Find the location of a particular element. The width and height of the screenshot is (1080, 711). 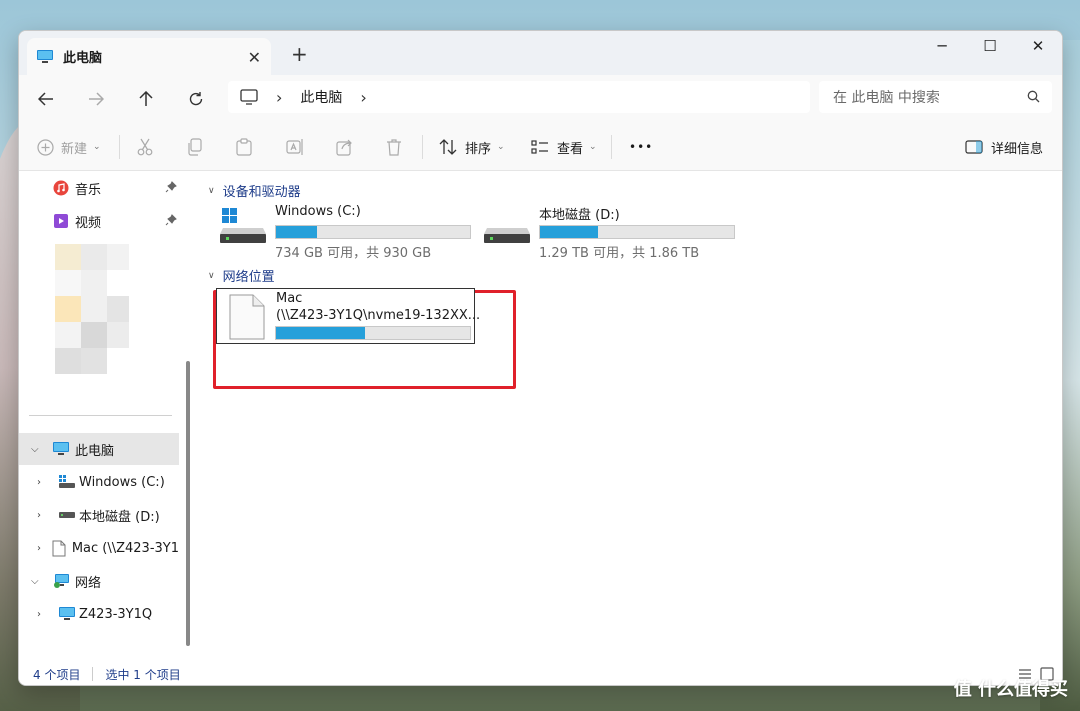

drive-tile-c: Windows (C:) 734 GB 可用，共 930 GB is located at coordinates (350, 232).